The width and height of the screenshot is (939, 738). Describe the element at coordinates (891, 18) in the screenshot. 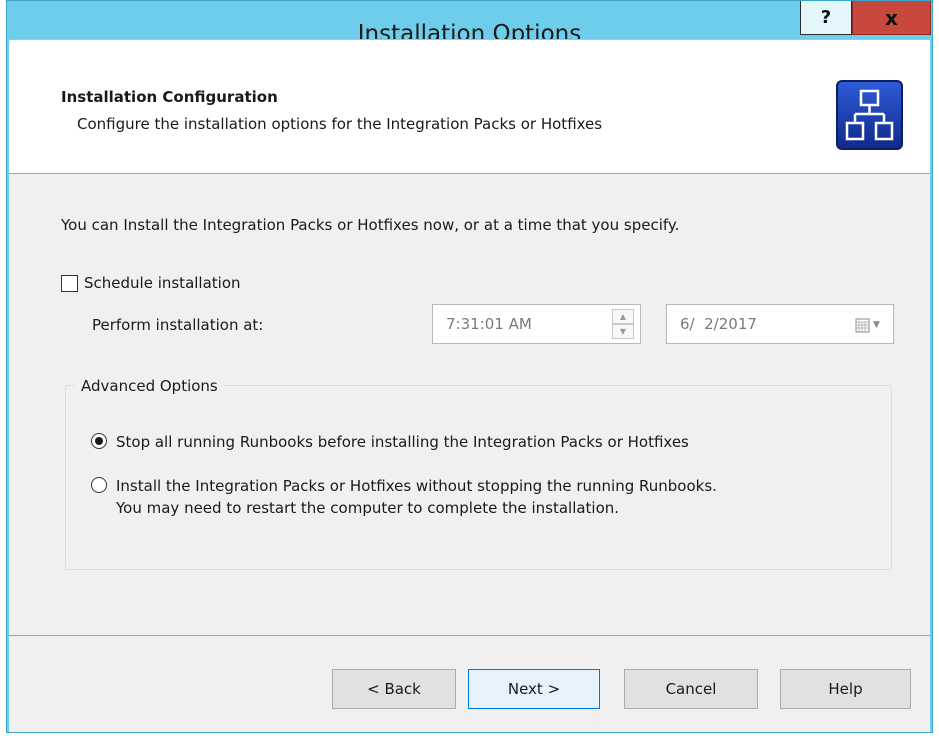

I see `close-button: x` at that location.